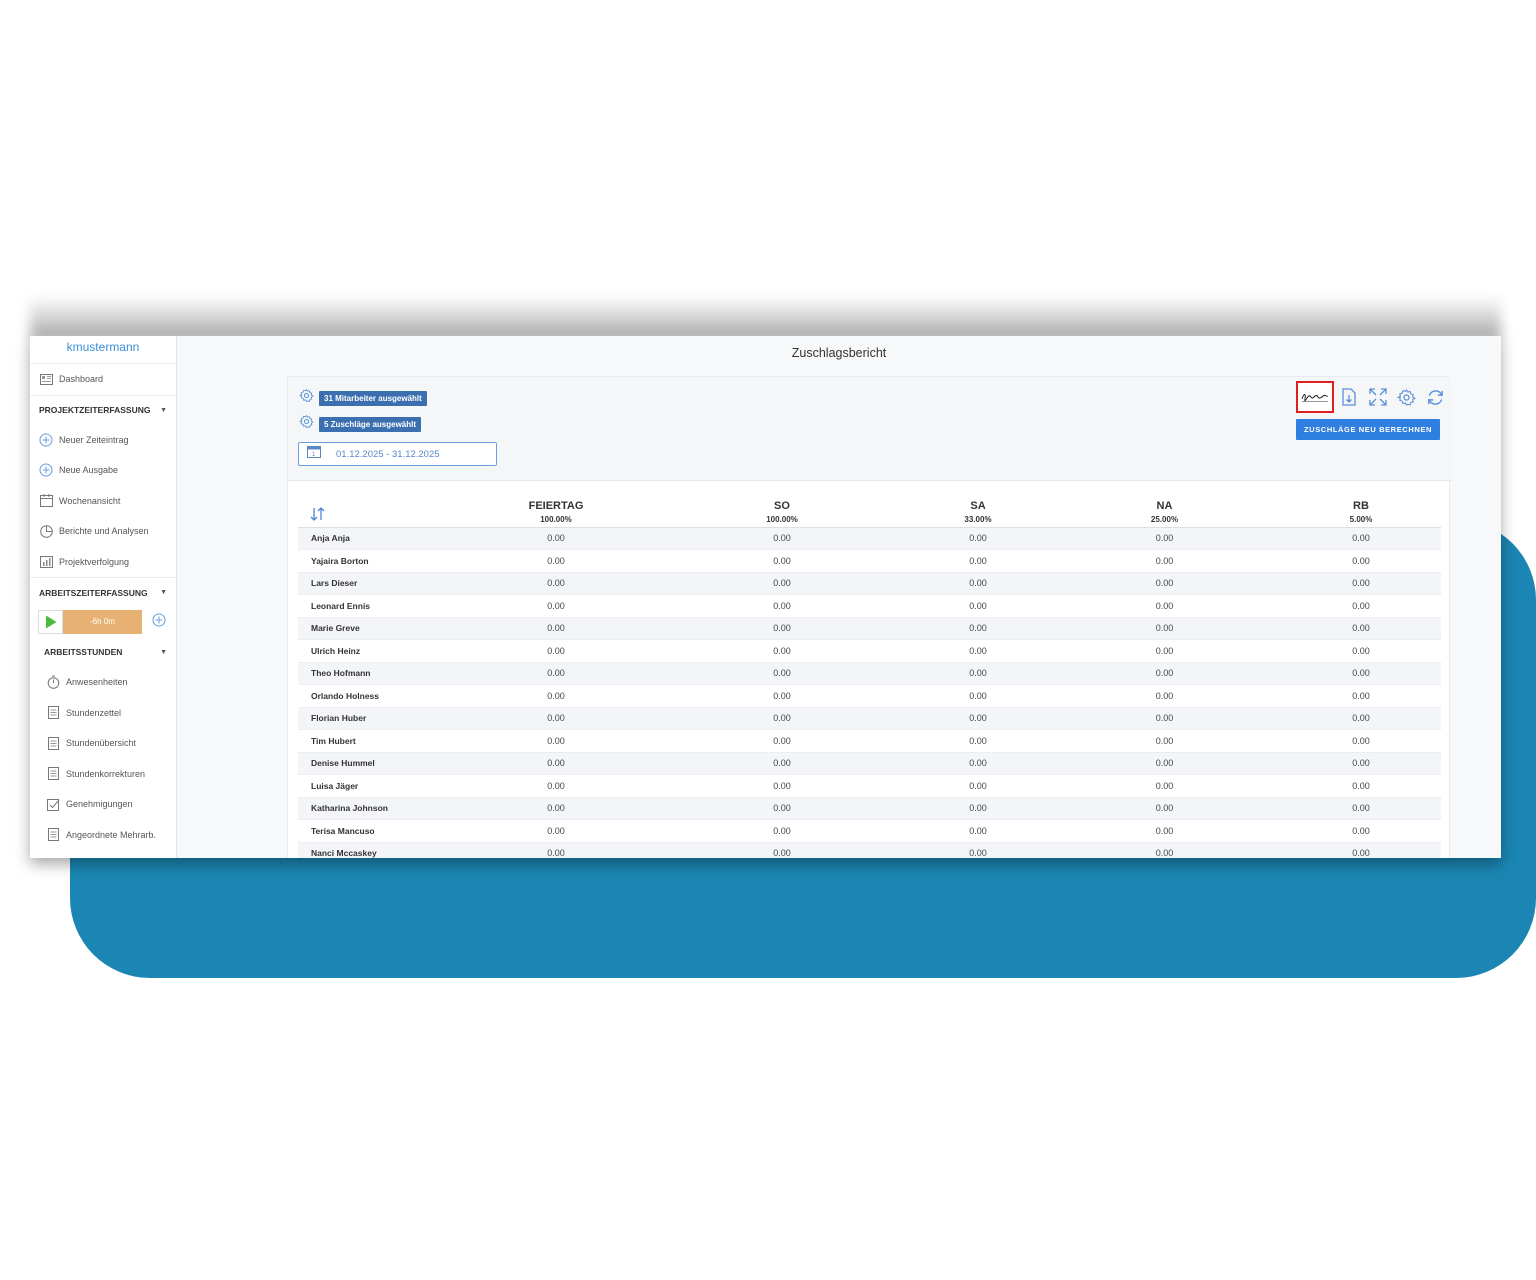 Image resolution: width=1536 pixels, height=1280 pixels. Describe the element at coordinates (94, 712) in the screenshot. I see `sidebar-item-label: Stundenzettel` at that location.